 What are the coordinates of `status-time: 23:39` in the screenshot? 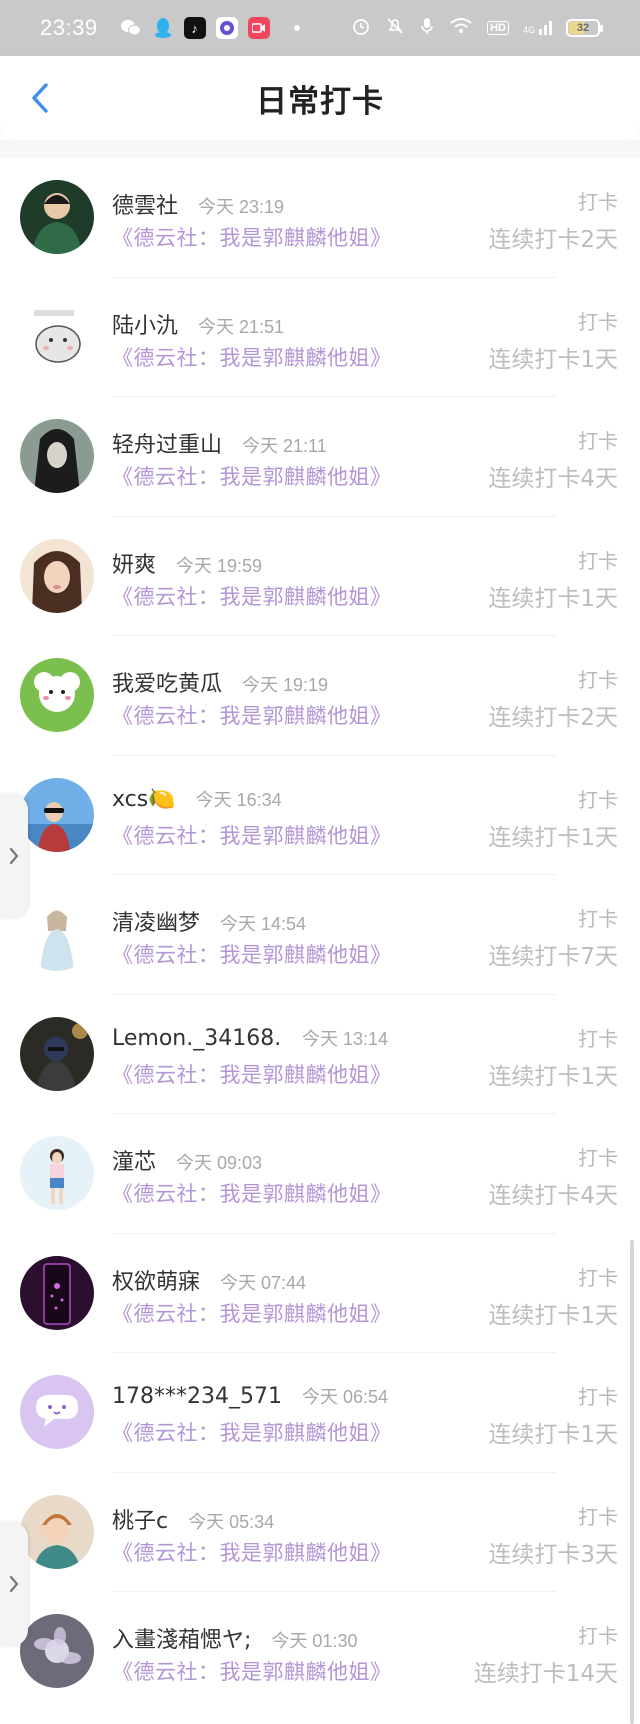 It's located at (69, 27).